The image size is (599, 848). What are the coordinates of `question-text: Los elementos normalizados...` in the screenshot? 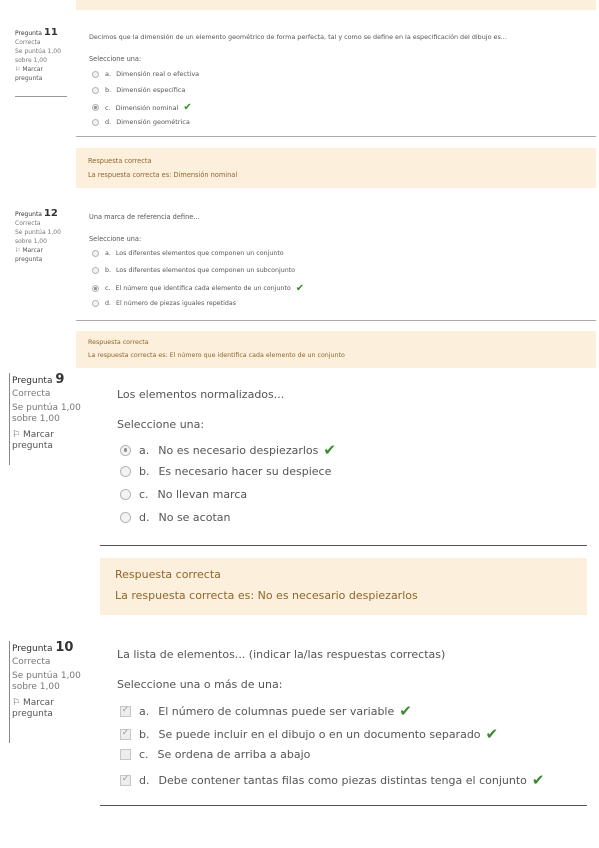 It's located at (201, 394).